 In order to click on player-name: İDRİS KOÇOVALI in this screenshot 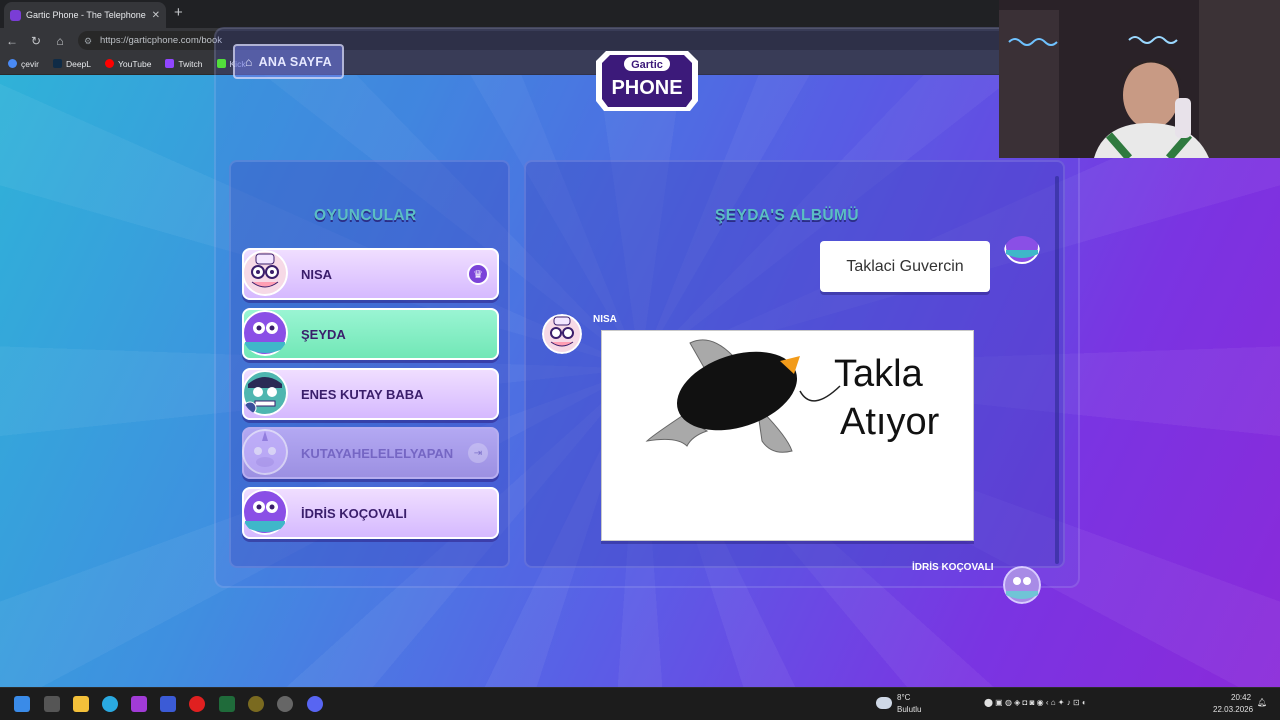, I will do `click(354, 513)`.